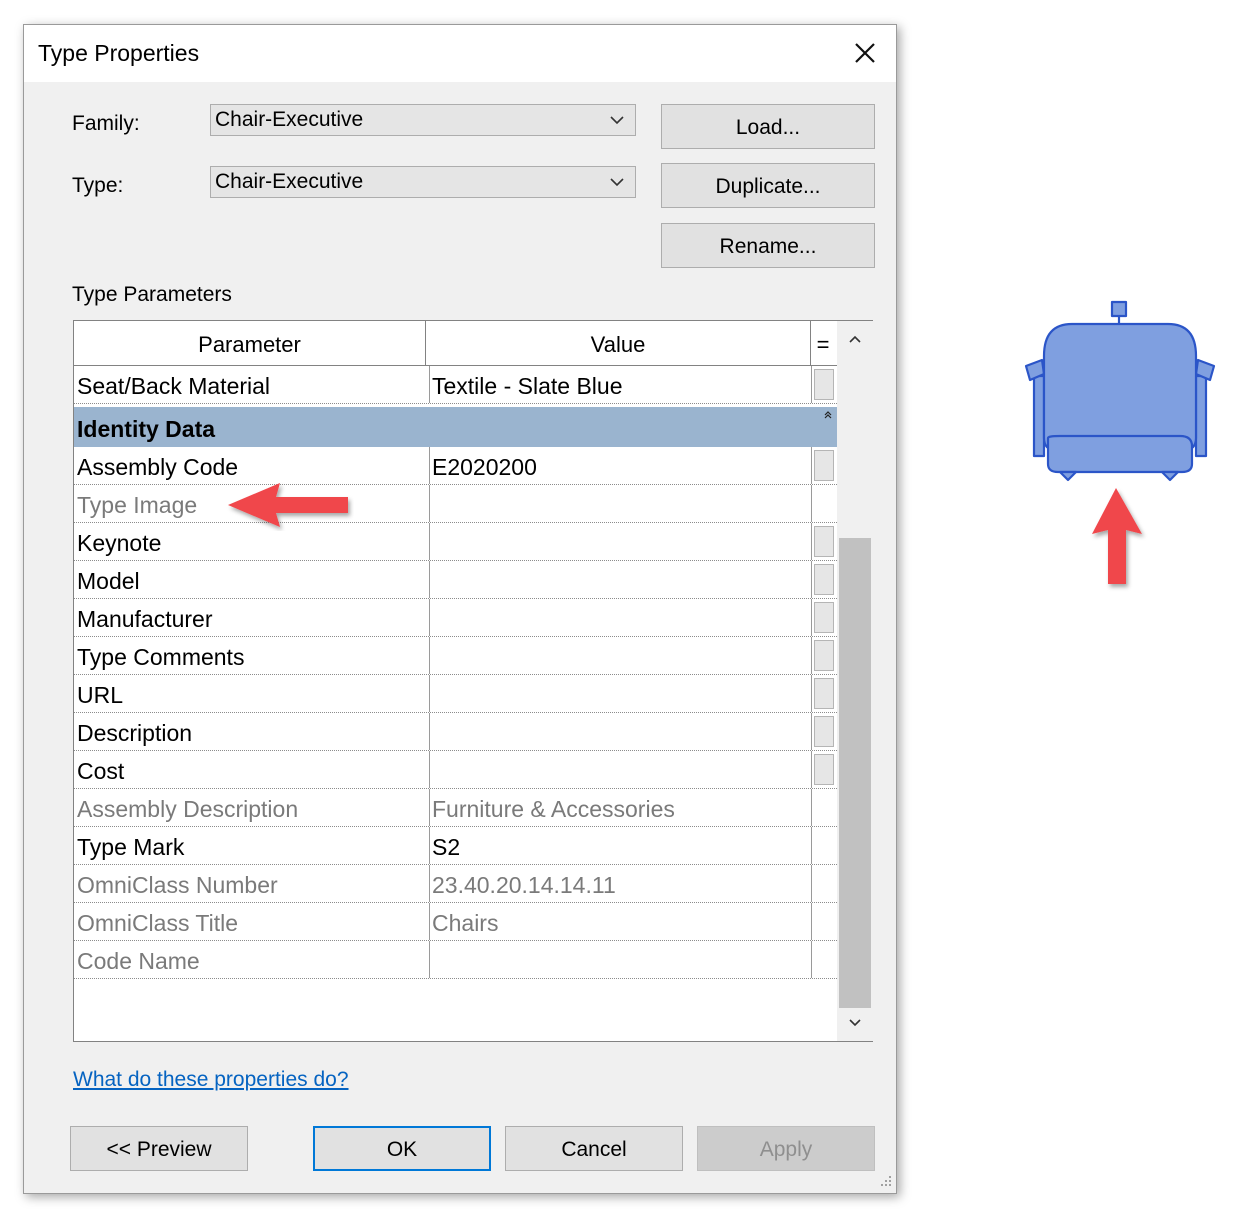  I want to click on type-label: Type:, so click(98, 185).